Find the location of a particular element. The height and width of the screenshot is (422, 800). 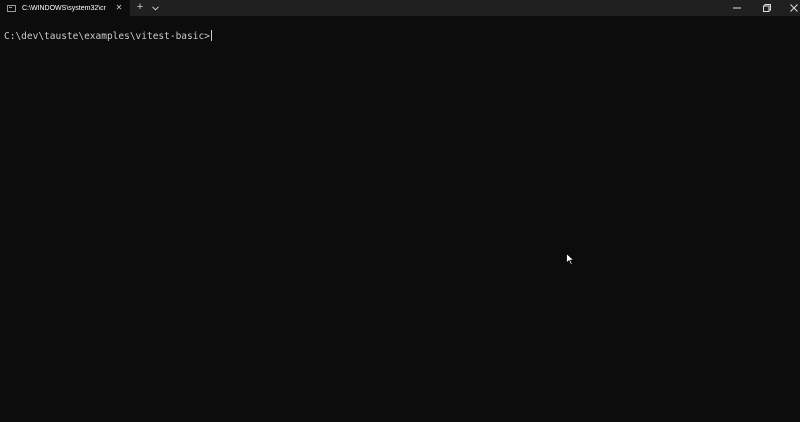

restore-icon is located at coordinates (767, 8).